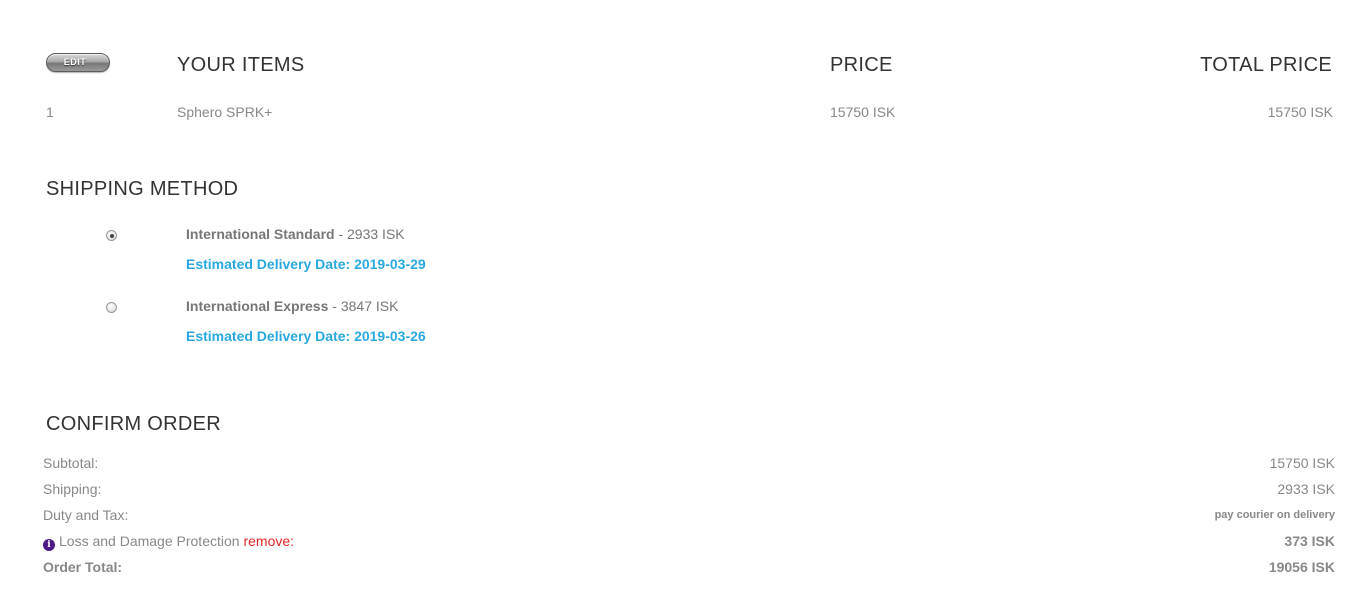  What do you see at coordinates (369, 234) in the screenshot?
I see `standard-option-price: - 2933 ISK` at bounding box center [369, 234].